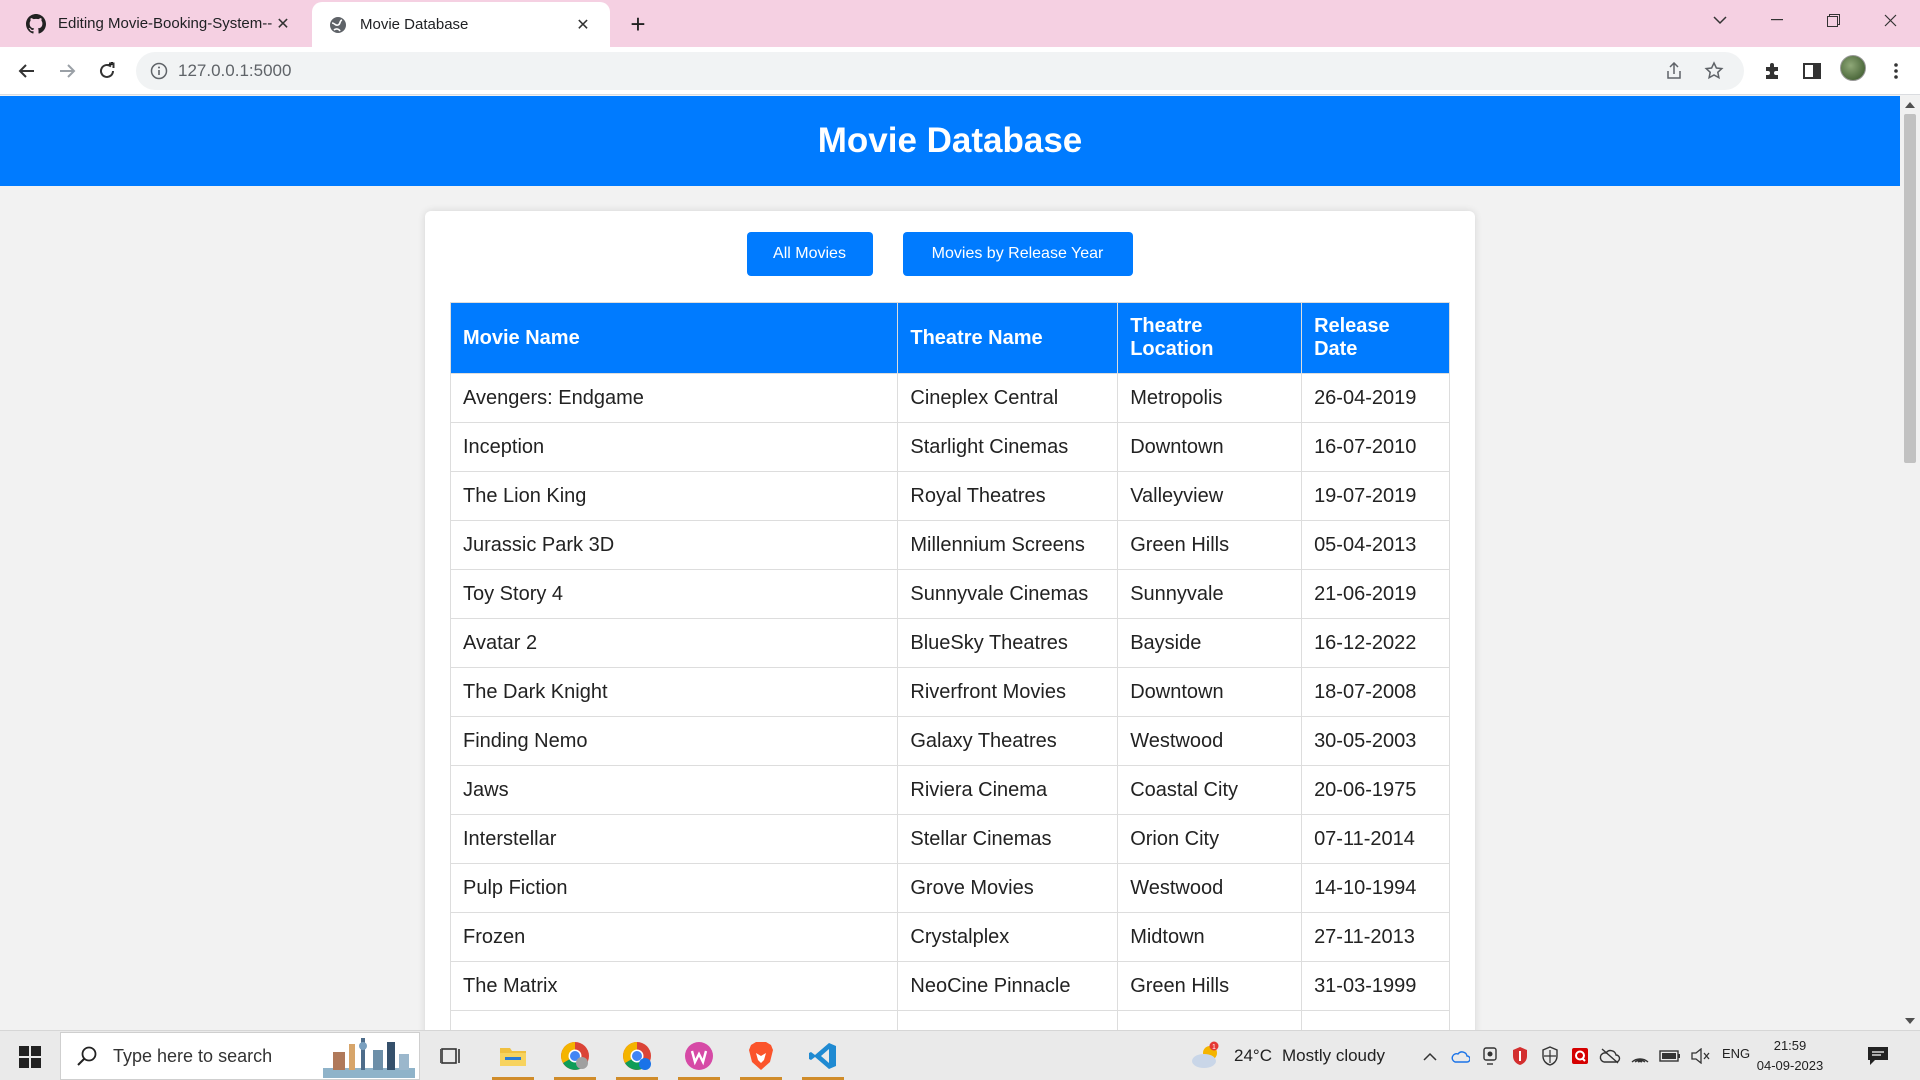 This screenshot has height=1080, width=1920. I want to click on cell-theatre-location: Sunnyvale, so click(1210, 594).